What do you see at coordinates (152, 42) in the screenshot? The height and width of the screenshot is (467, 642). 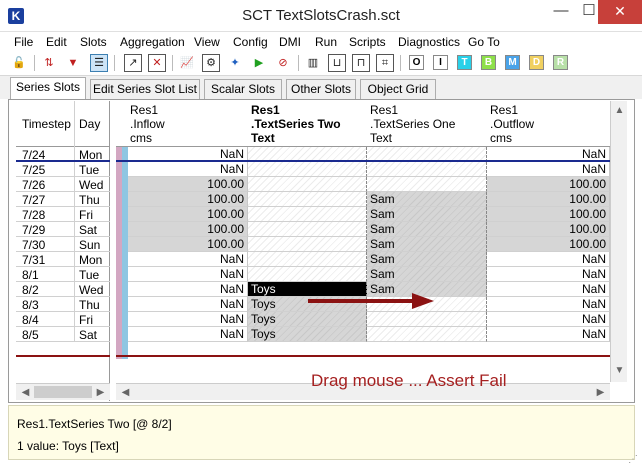 I see `menu-aggregation: Aggregation` at bounding box center [152, 42].